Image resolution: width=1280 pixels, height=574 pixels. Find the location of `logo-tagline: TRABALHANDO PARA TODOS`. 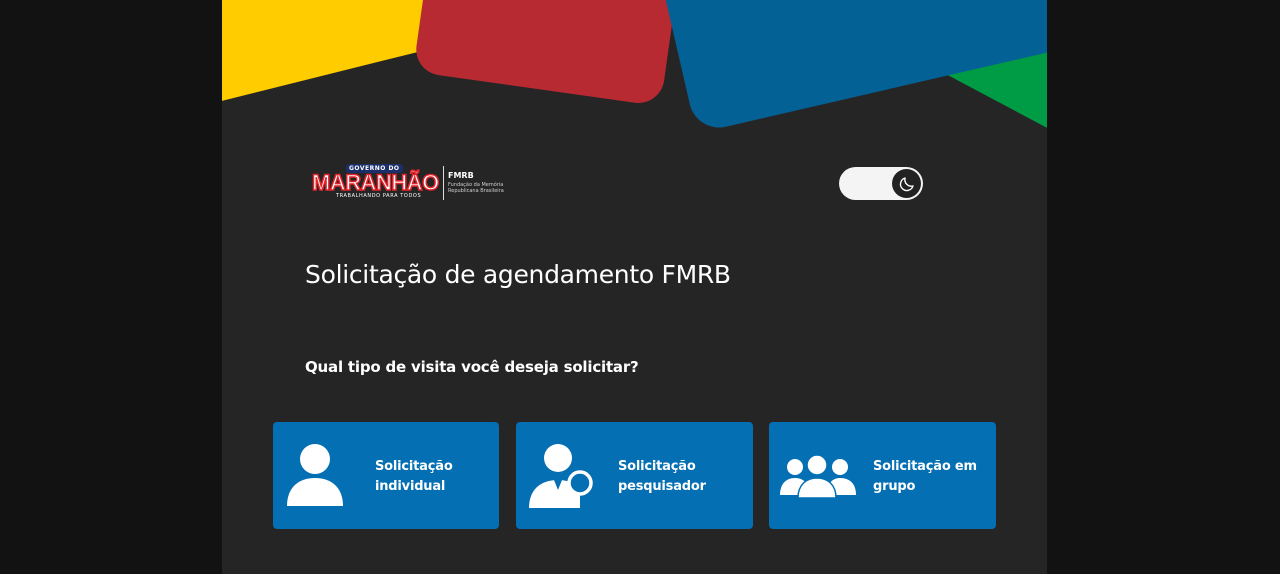

logo-tagline: TRABALHANDO PARA TODOS is located at coordinates (379, 196).